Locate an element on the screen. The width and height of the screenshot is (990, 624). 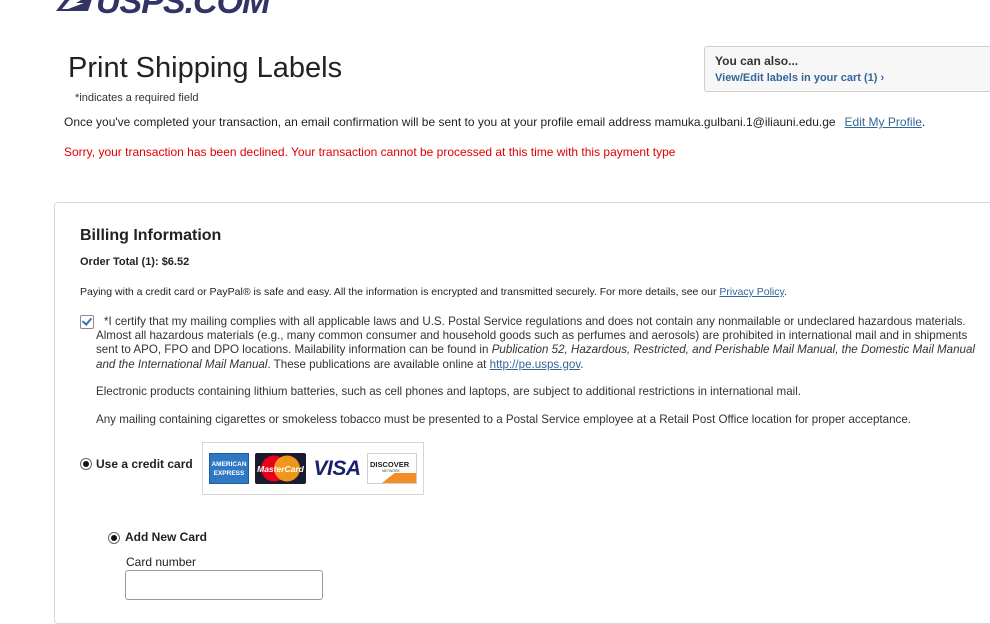
mastercard-text: MasterCard is located at coordinates (281, 469).